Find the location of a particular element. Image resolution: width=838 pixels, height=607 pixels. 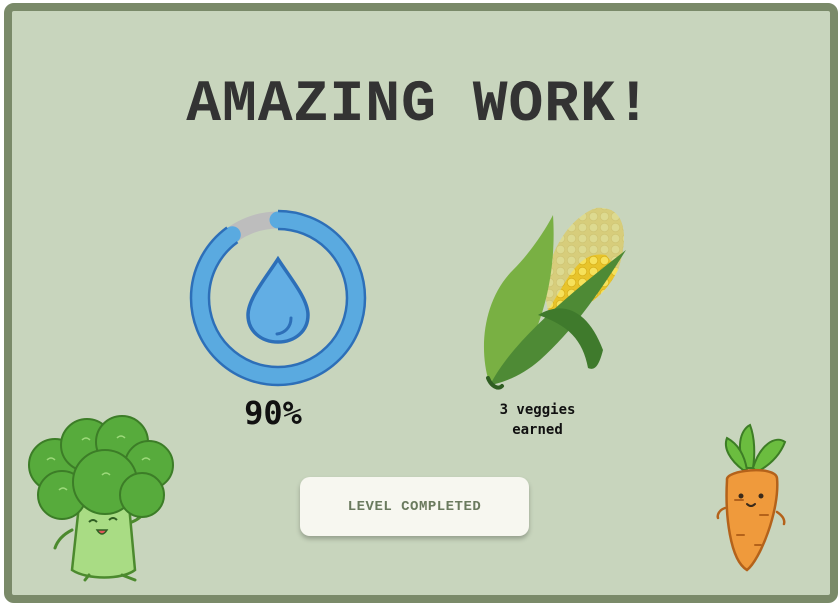

veggies-earned-line1: 3 veggies is located at coordinates (537, 410).